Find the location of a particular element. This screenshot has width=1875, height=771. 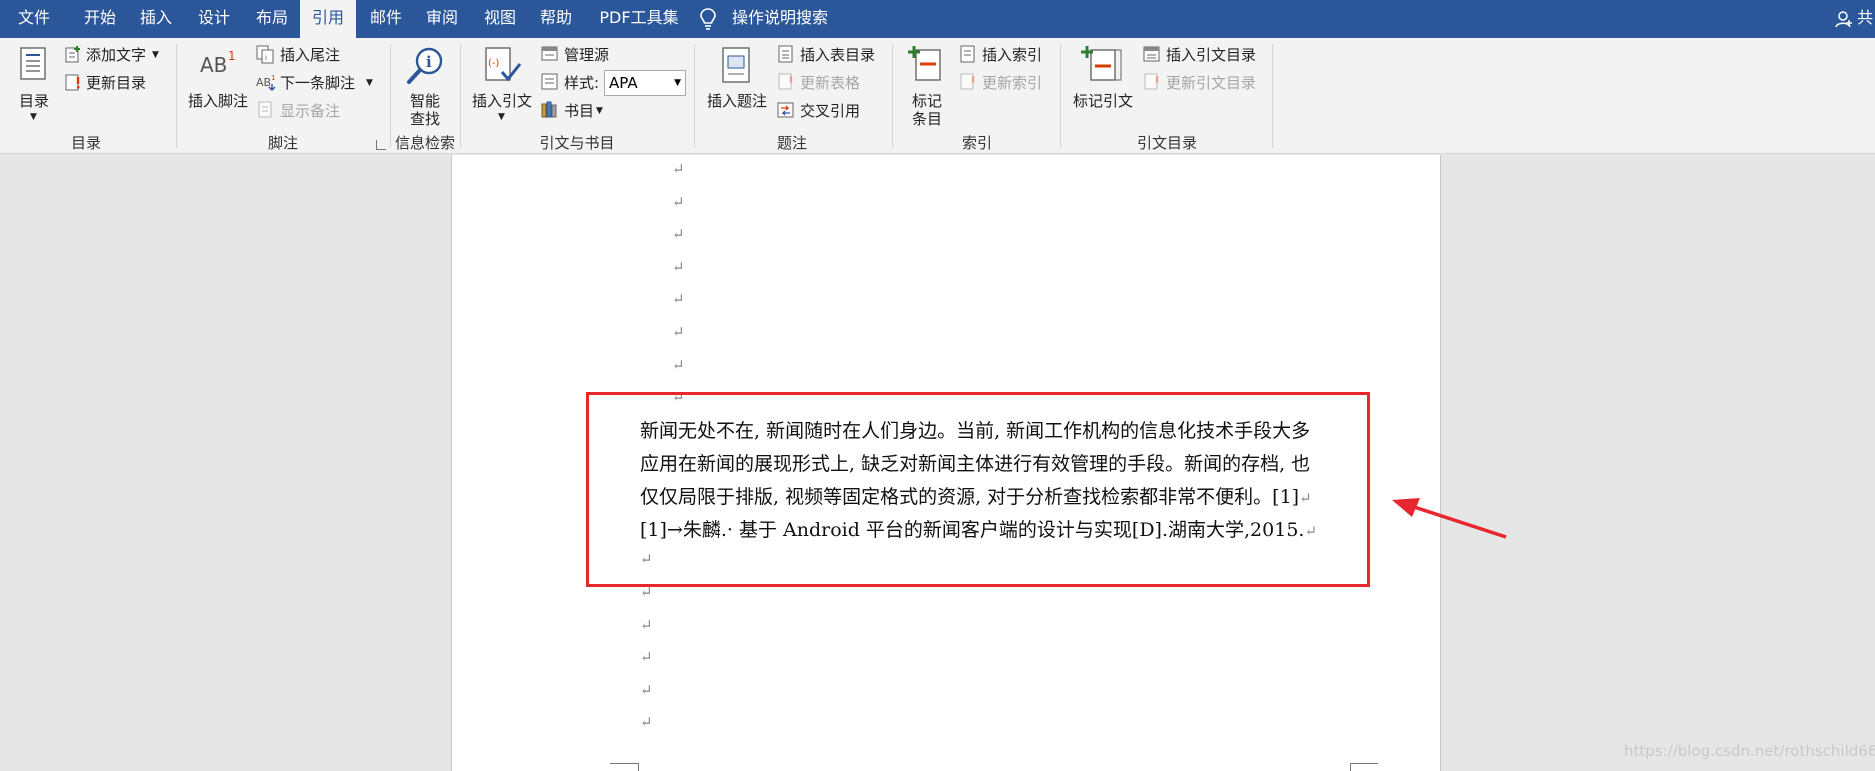

cross-reference-icon is located at coordinates (785, 110).